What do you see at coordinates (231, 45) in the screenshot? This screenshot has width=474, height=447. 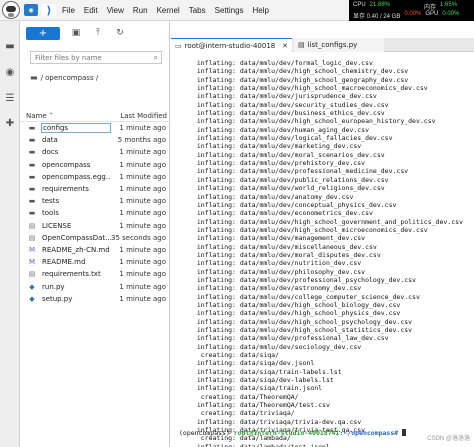 I see `tab-terminal: ▭ root@intern-studio-40018 ✕` at bounding box center [231, 45].